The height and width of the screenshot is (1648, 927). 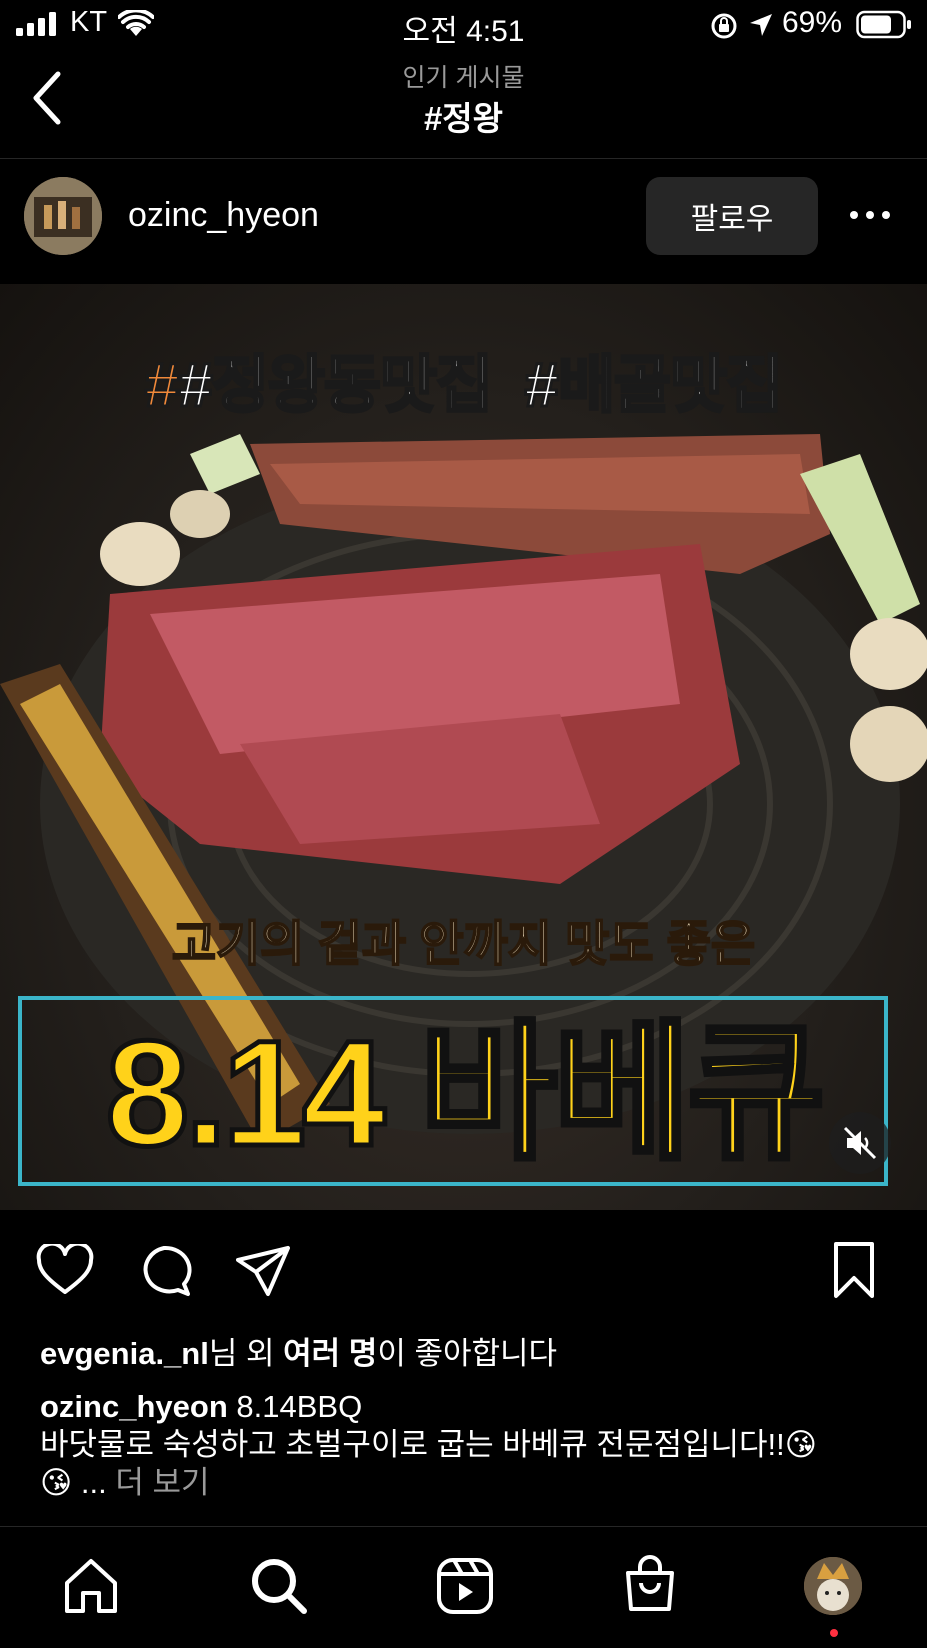 I want to click on orientation-lock-icon, so click(x=724, y=26).